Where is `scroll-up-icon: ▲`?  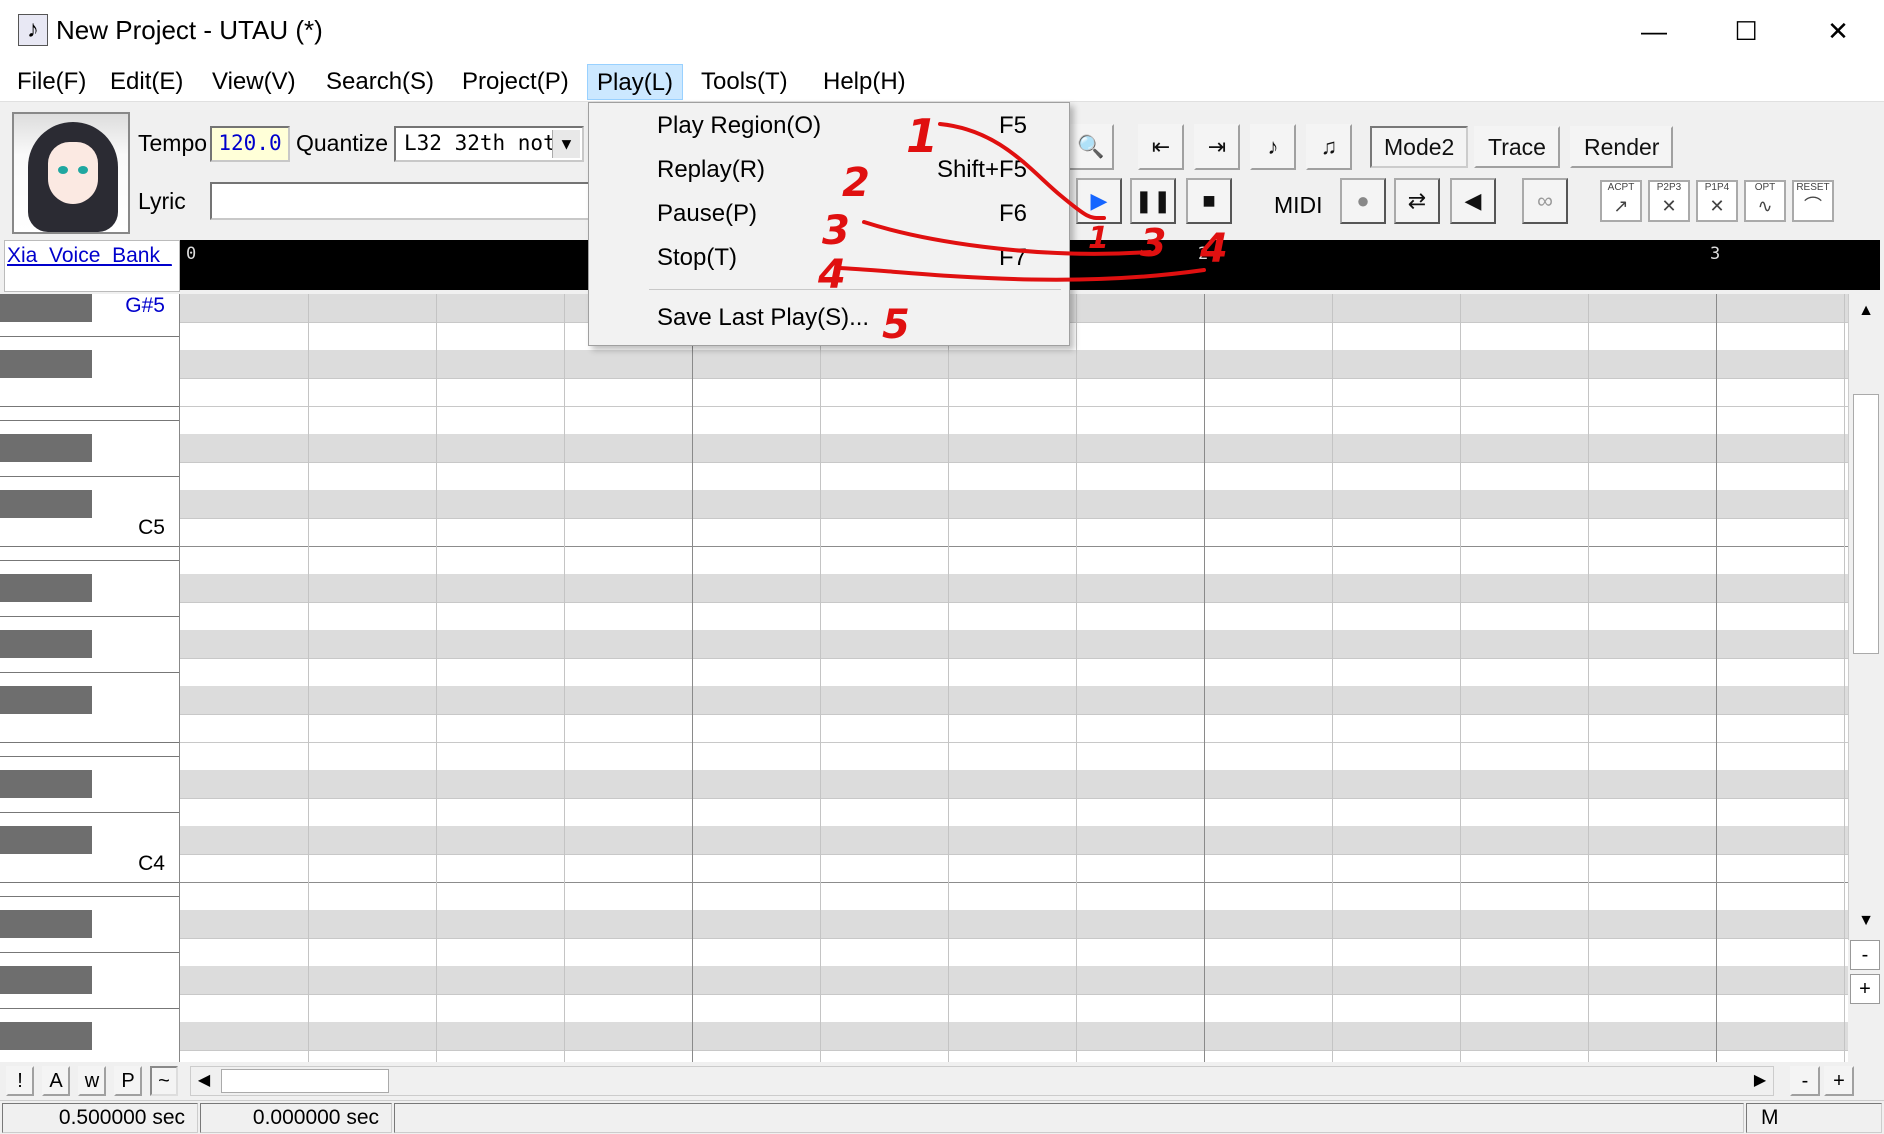
scroll-up-icon: ▲ is located at coordinates (1866, 311).